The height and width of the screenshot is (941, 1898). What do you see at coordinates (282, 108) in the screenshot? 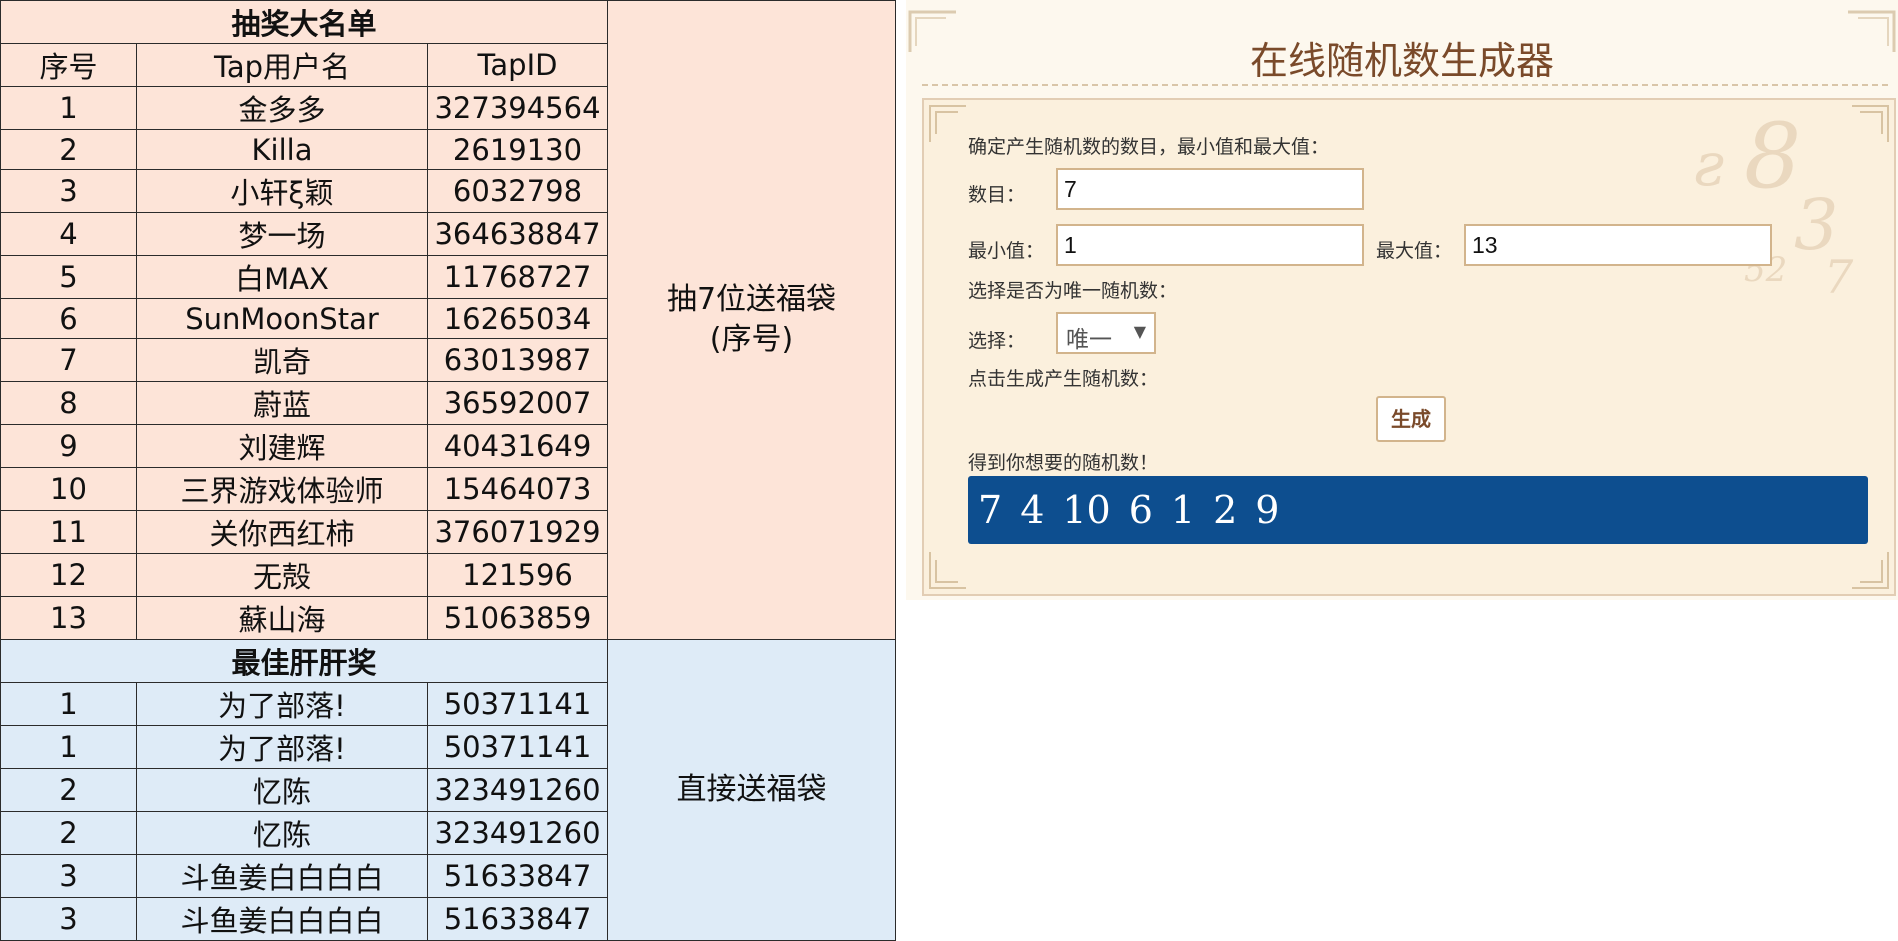
I see `cell-username: 金多多` at bounding box center [282, 108].